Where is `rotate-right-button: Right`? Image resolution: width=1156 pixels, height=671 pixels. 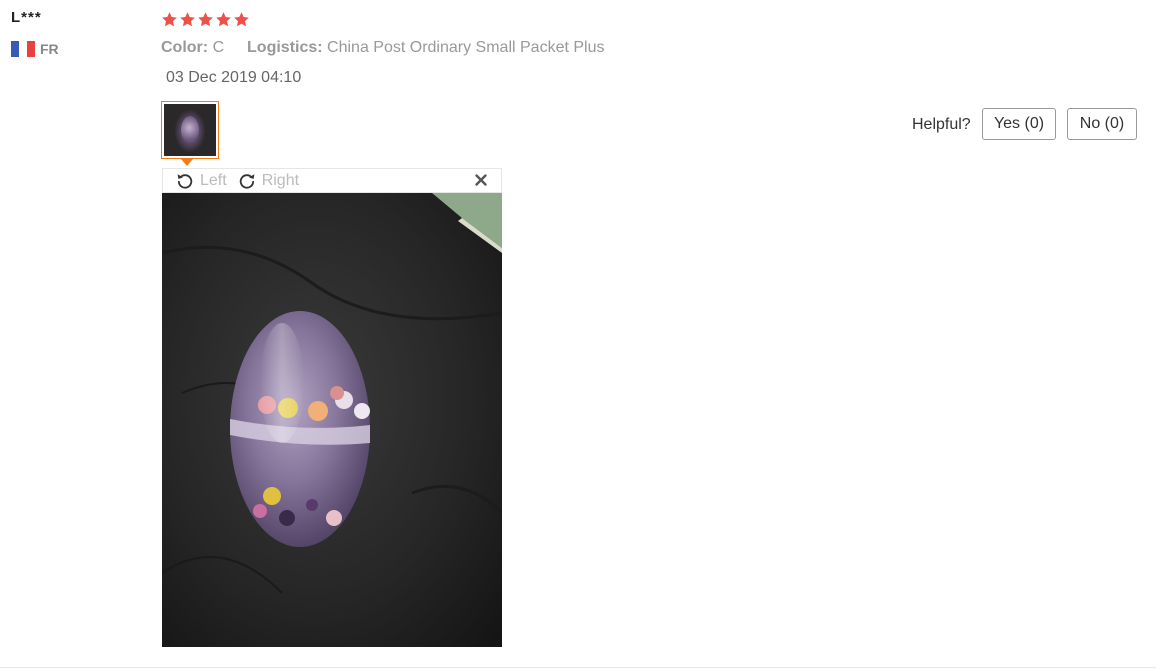
rotate-right-button: Right is located at coordinates (268, 181).